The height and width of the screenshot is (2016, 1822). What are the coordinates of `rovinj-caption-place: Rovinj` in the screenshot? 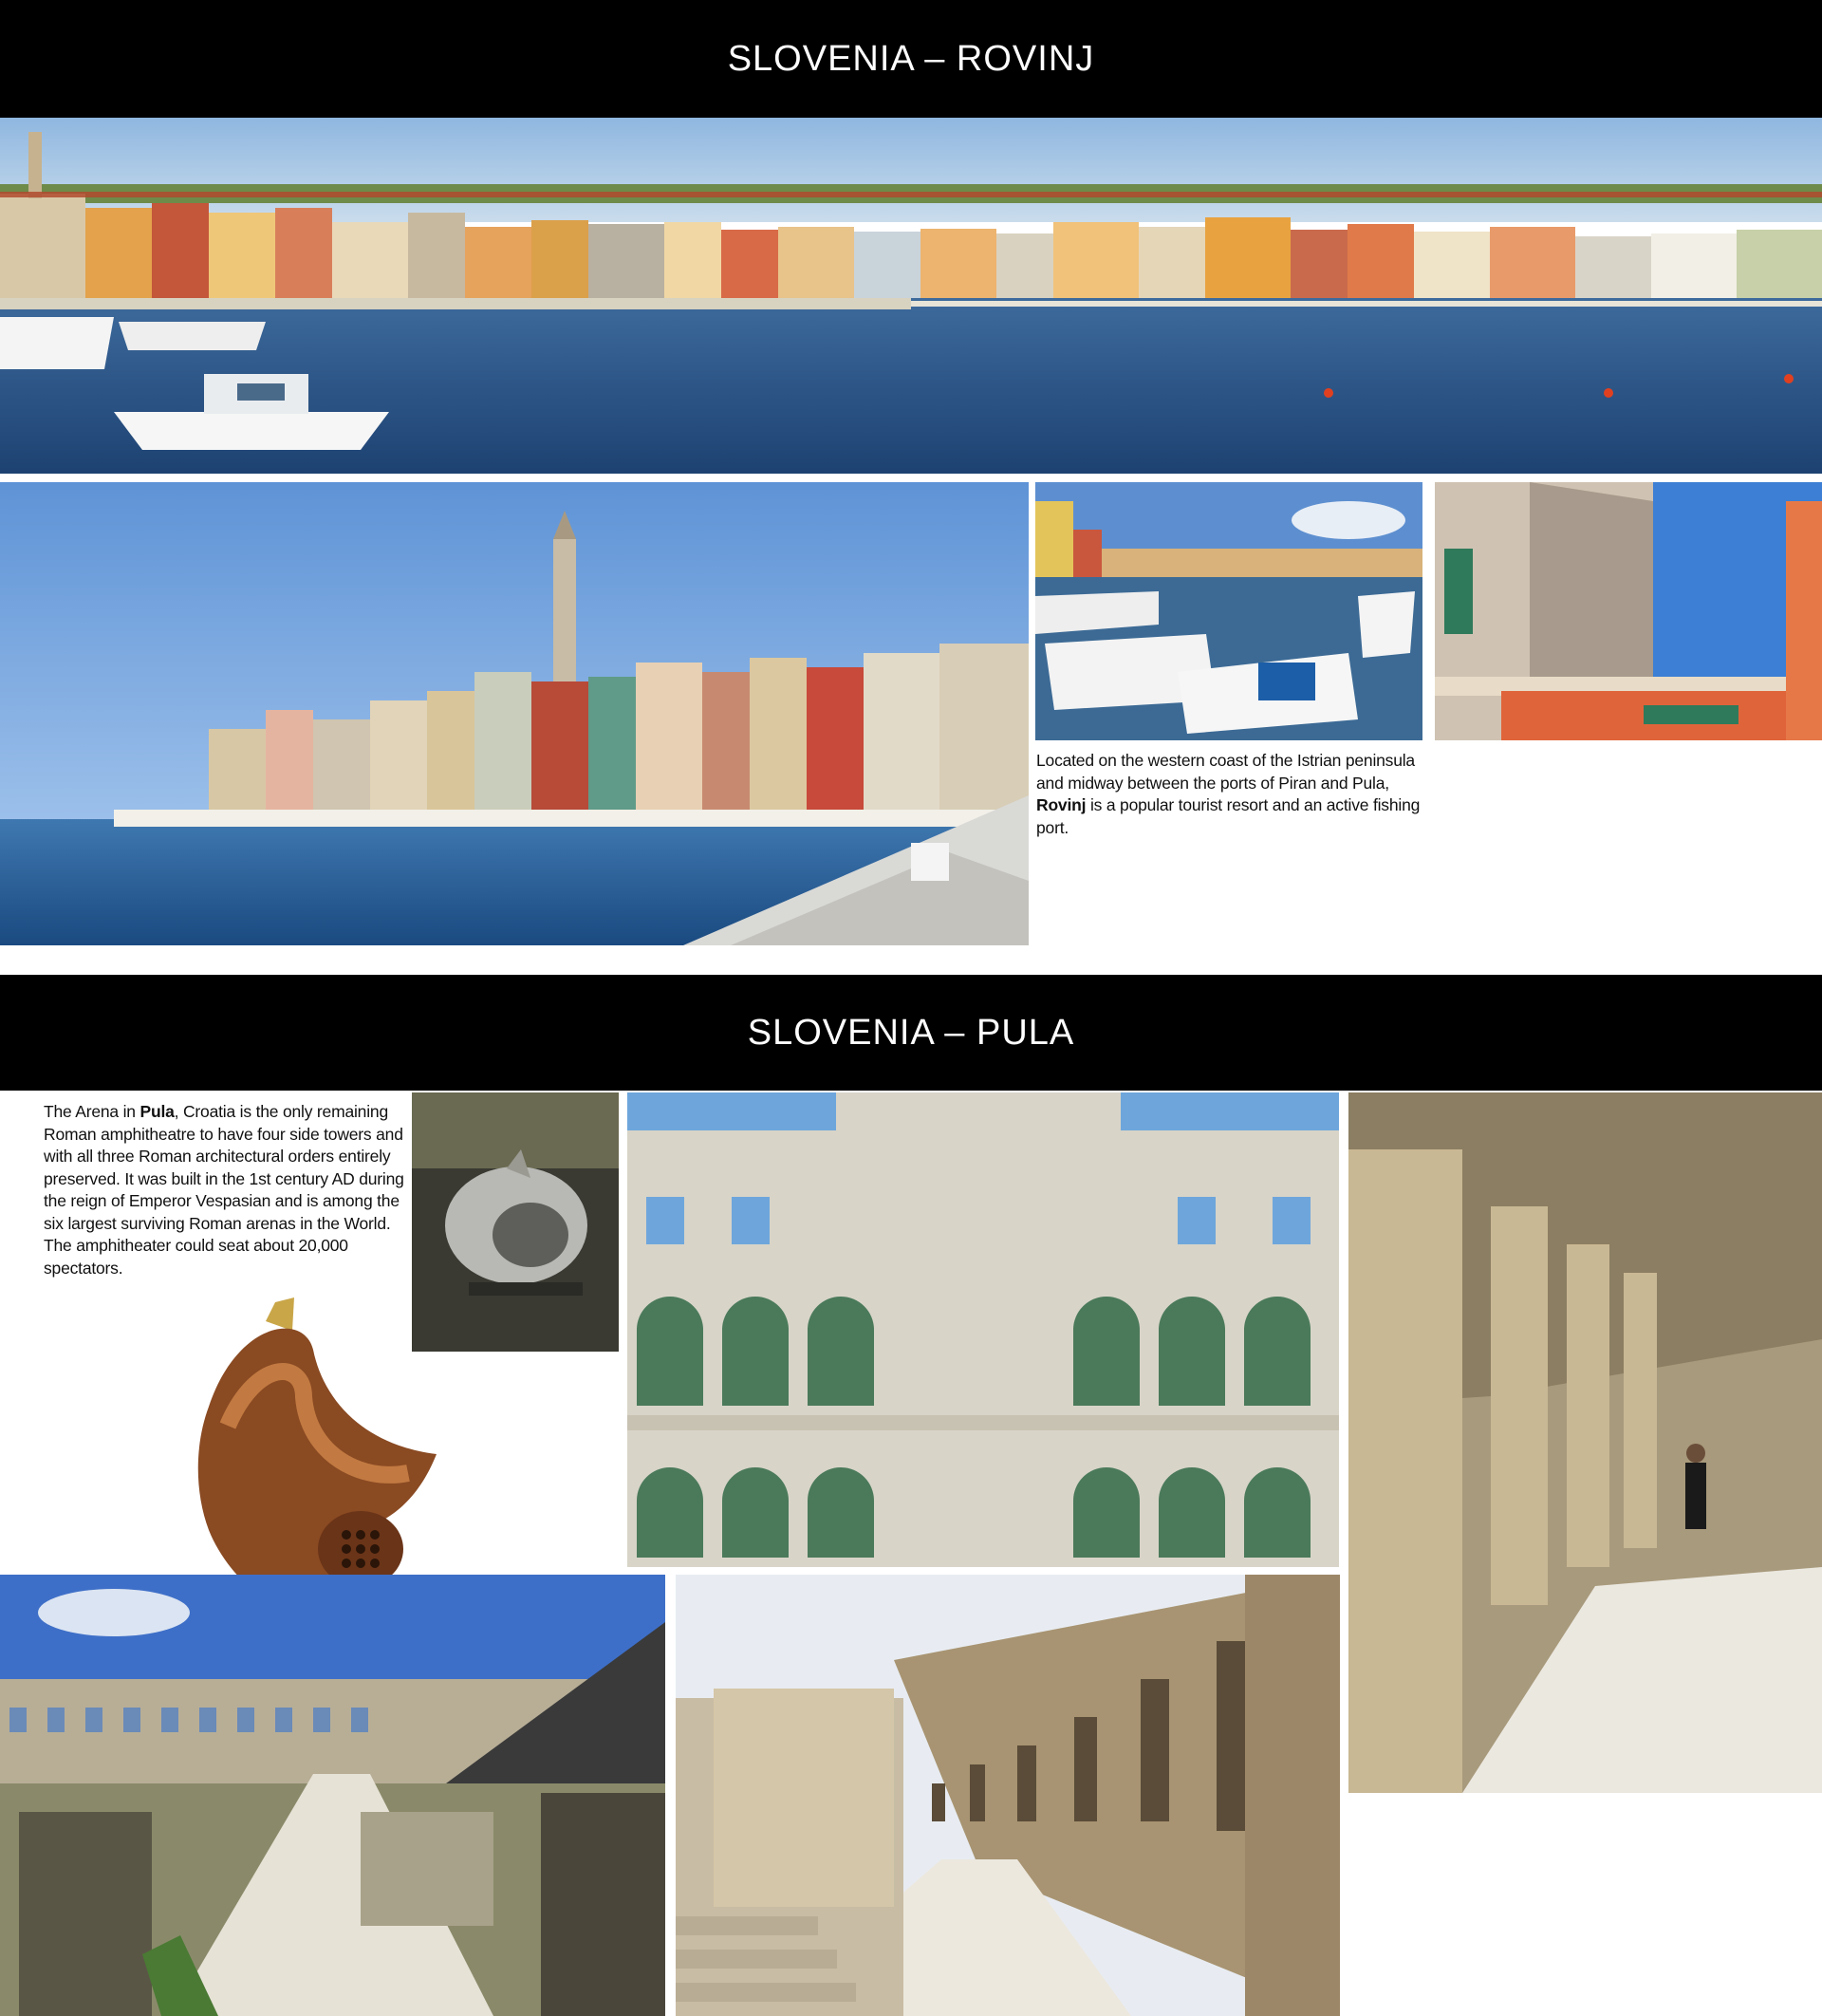 It's located at (1061, 805).